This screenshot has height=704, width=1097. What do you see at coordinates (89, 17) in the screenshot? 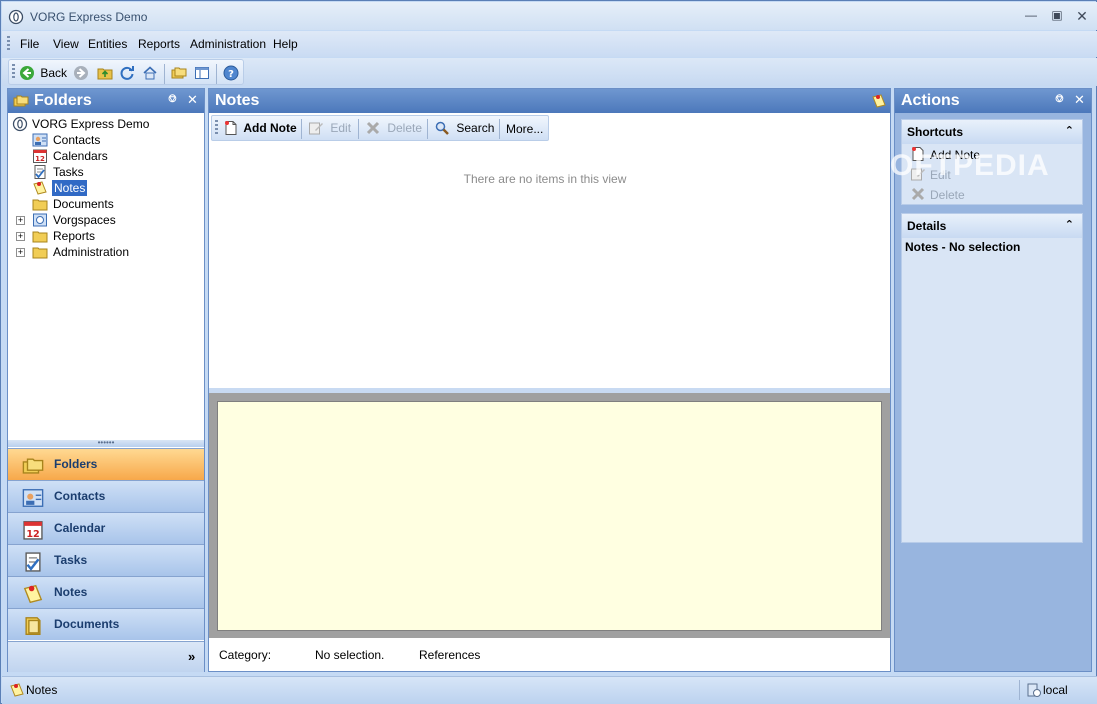
I see `window-title: VORG Express Demo` at bounding box center [89, 17].